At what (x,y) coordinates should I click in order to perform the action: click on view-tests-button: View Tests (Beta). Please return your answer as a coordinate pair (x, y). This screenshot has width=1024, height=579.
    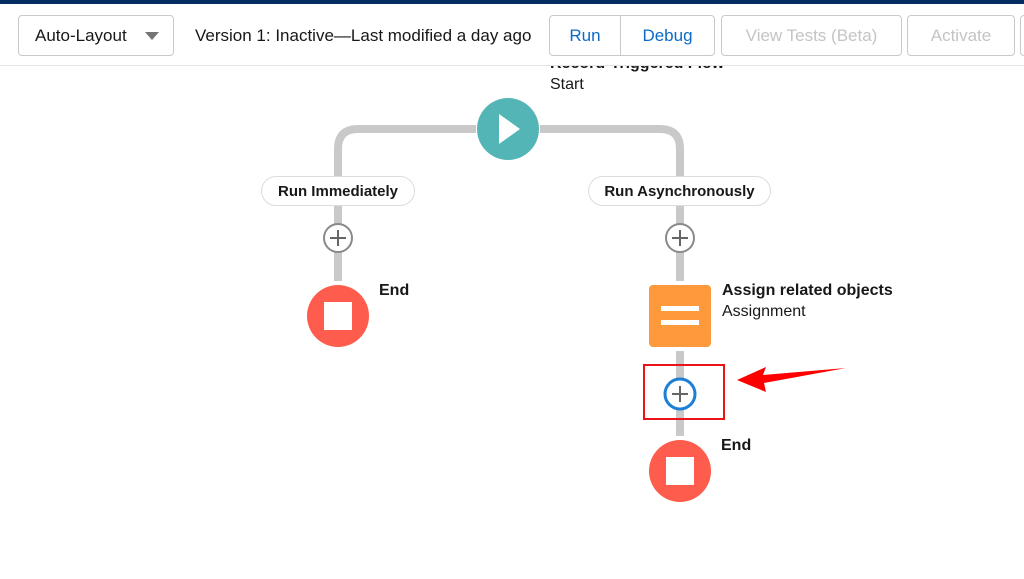
    Looking at the image, I should click on (811, 35).